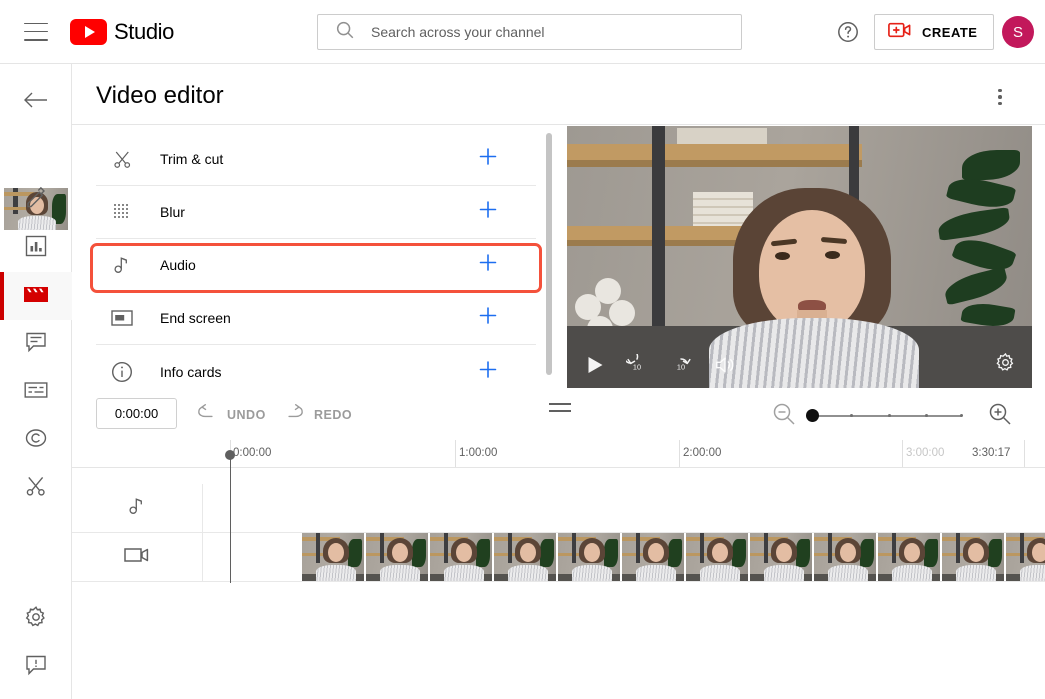 The width and height of the screenshot is (1045, 699). What do you see at coordinates (230, 519) in the screenshot?
I see `playhead-line` at bounding box center [230, 519].